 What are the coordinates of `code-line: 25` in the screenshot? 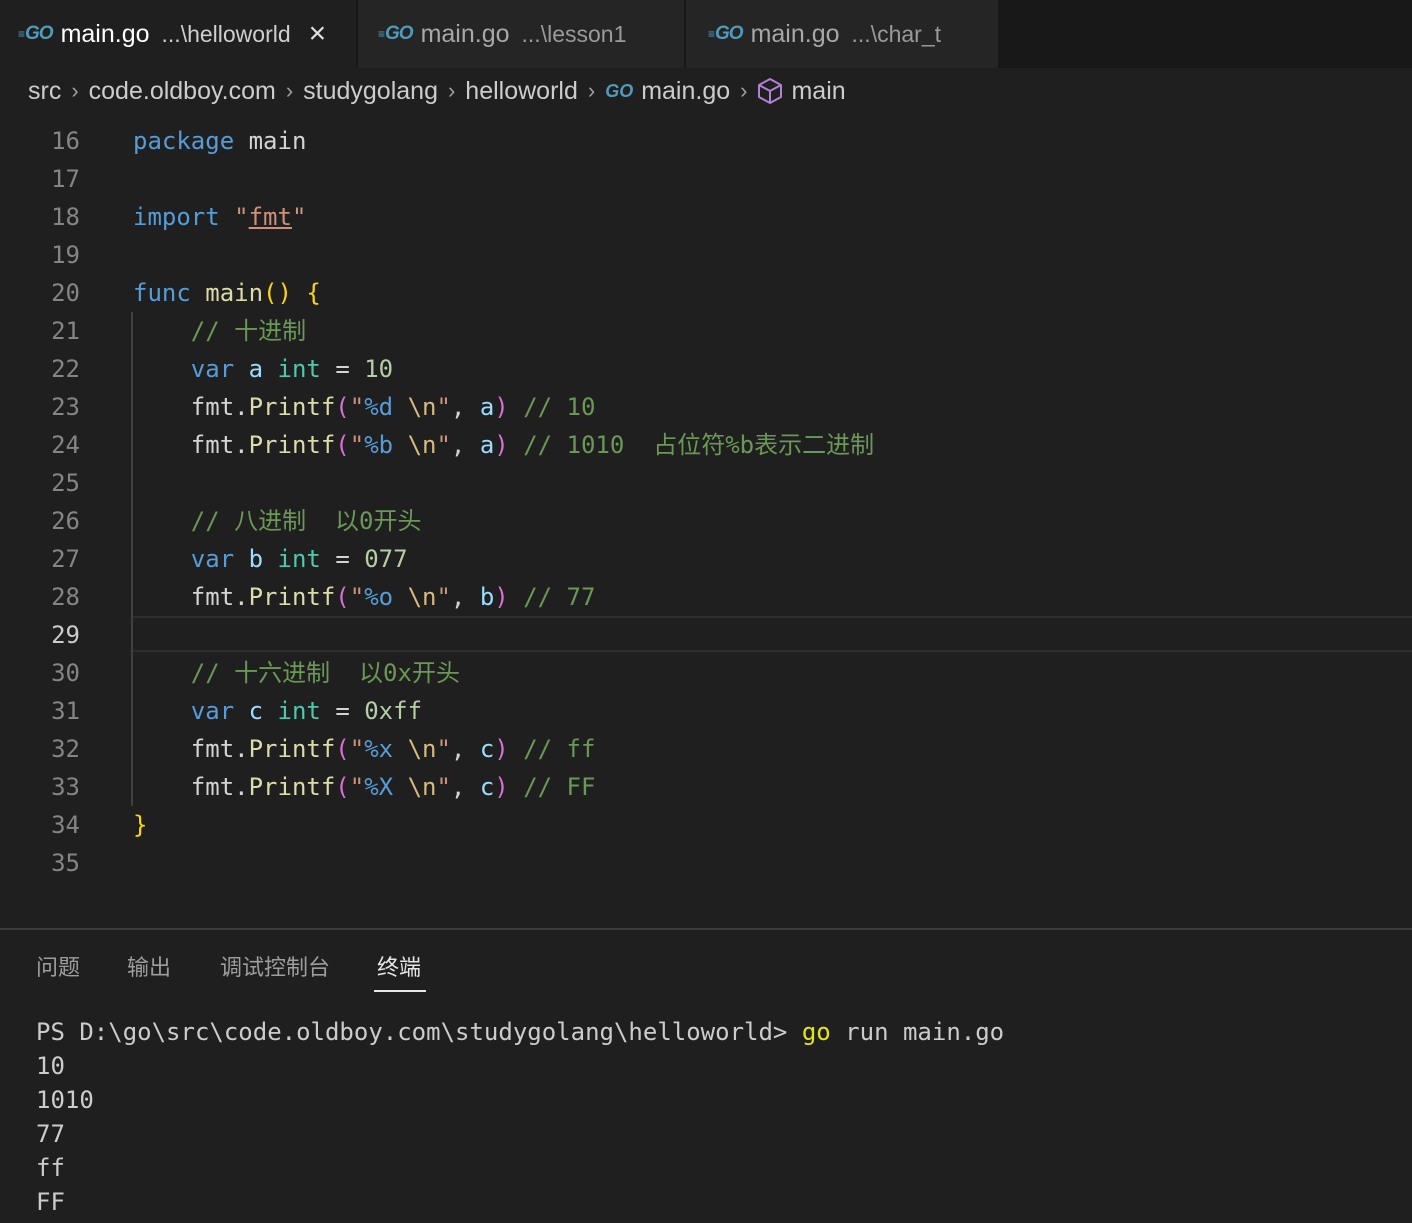 It's located at (706, 483).